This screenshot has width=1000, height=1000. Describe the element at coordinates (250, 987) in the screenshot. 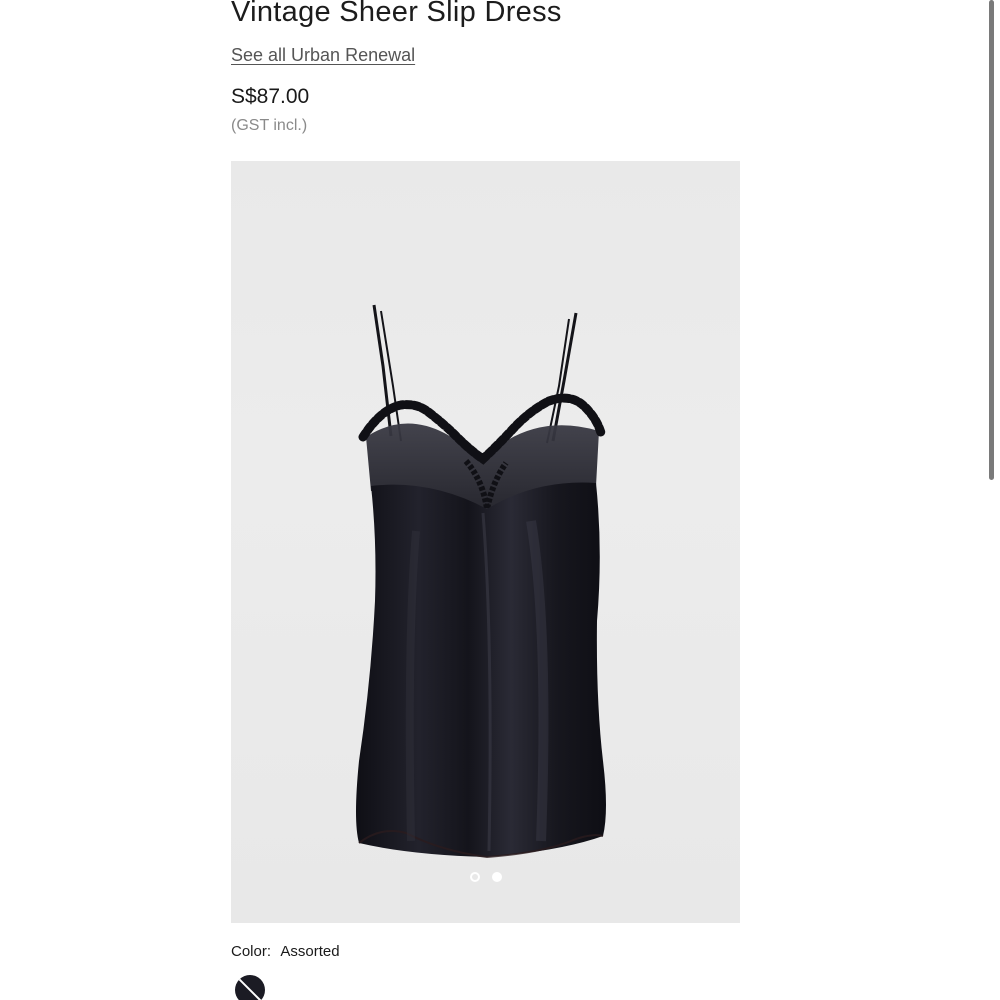

I see `color-swatch-assorted` at that location.